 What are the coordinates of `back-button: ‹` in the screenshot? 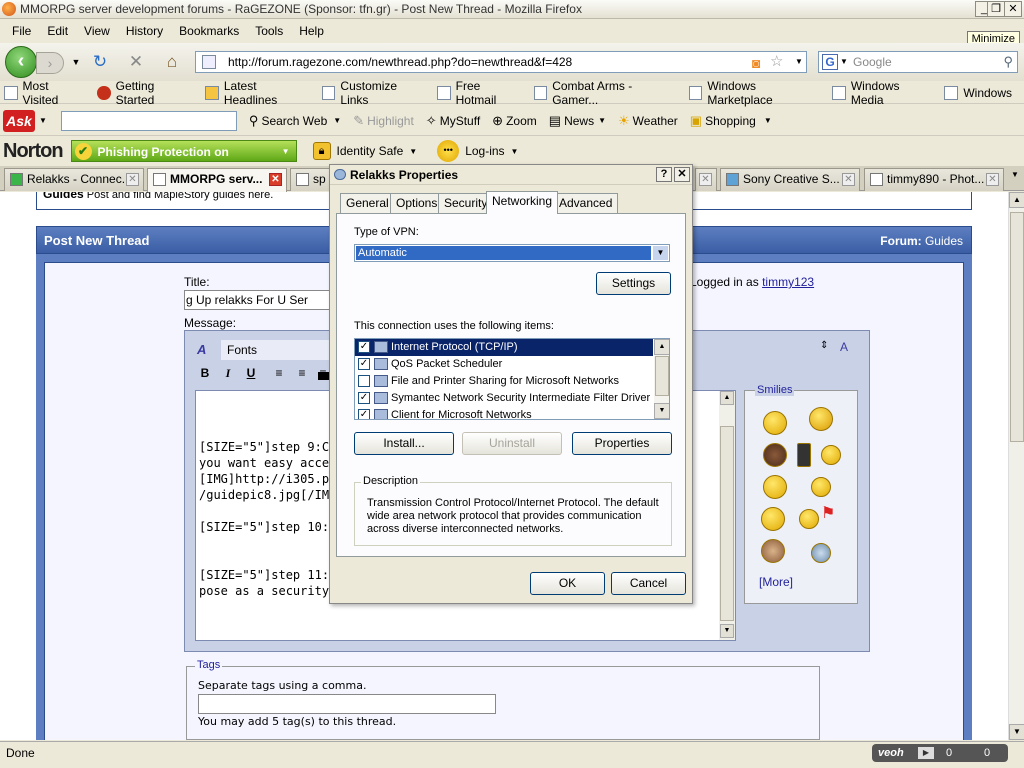 It's located at (21, 62).